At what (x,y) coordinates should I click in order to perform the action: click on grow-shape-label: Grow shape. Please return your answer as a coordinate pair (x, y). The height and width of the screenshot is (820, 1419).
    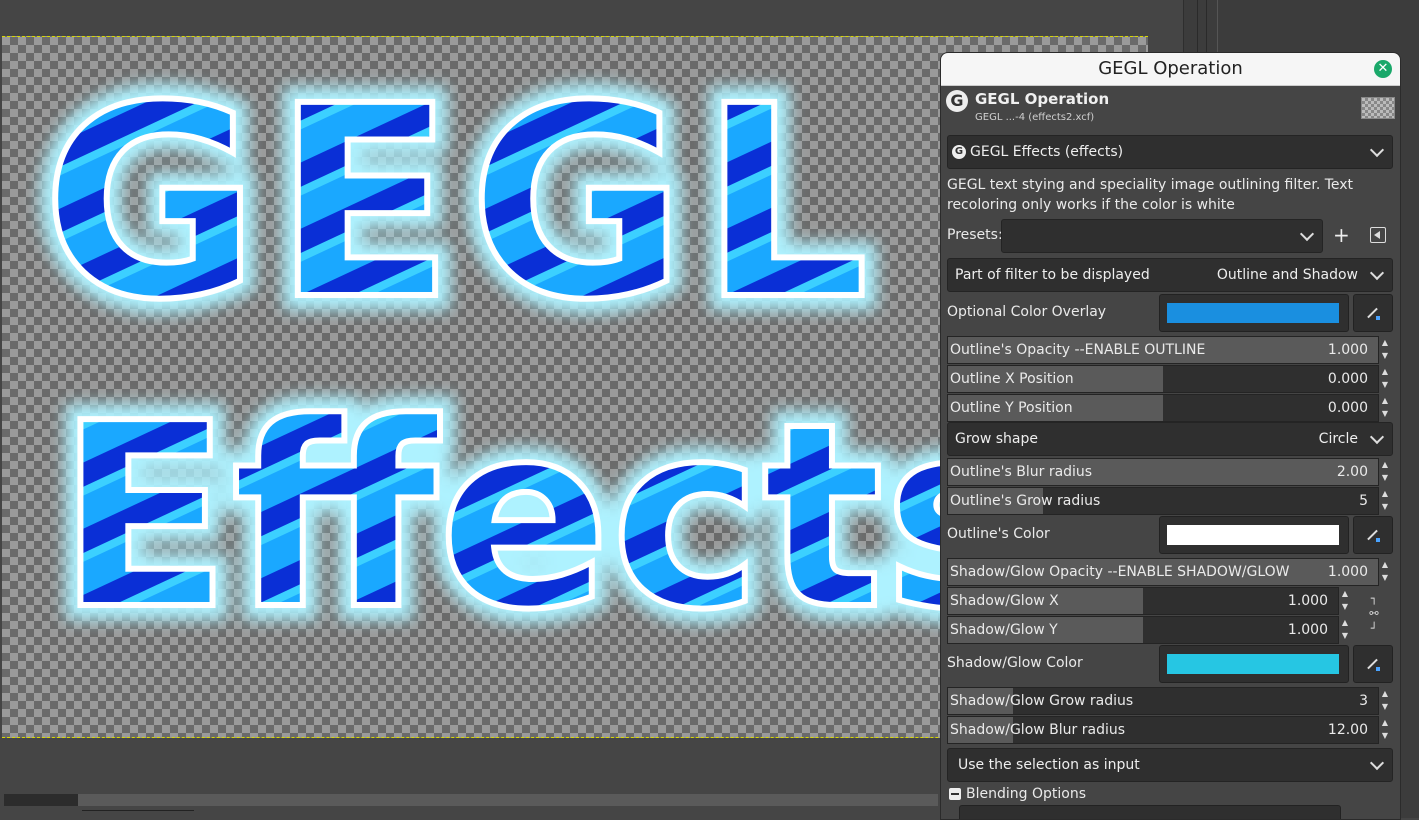
    Looking at the image, I should click on (997, 439).